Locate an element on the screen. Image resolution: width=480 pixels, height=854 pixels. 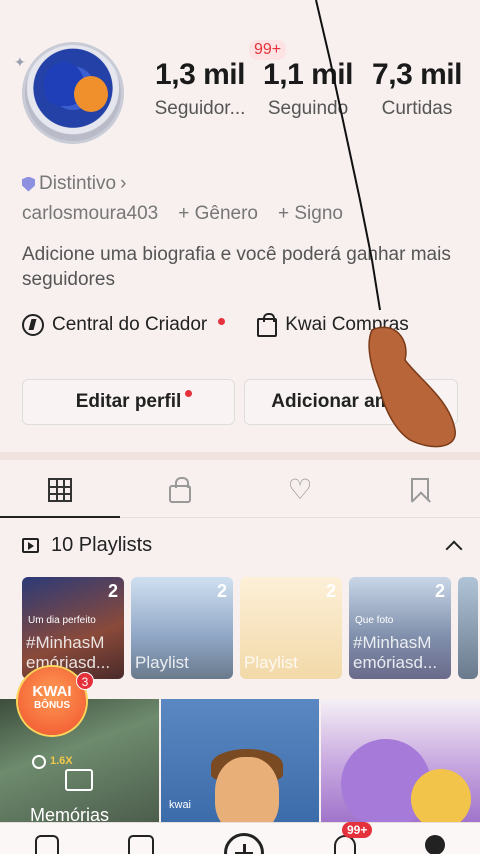
tab-liked: ♡ is located at coordinates (300, 489).